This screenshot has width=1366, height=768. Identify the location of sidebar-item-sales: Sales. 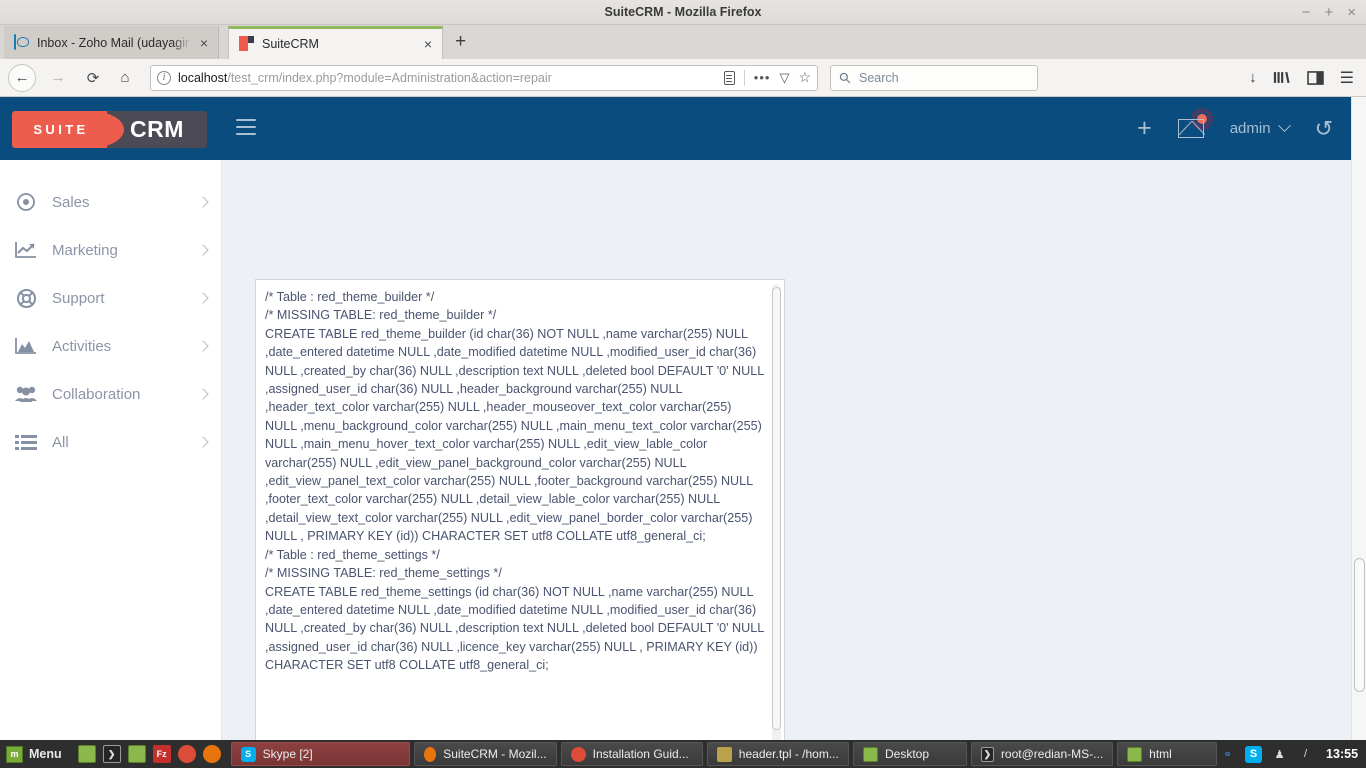
(111, 202).